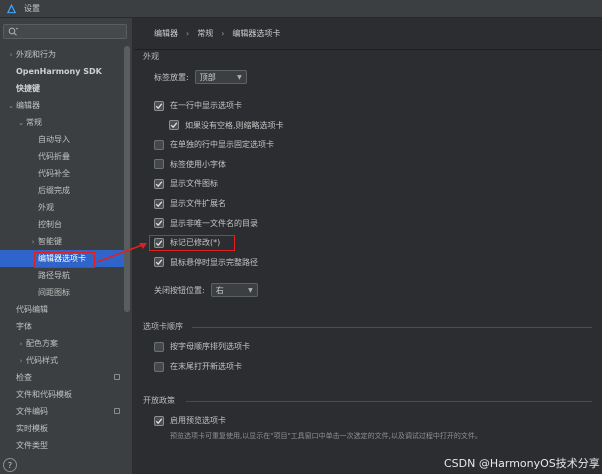 This screenshot has width=602, height=474. I want to click on option-row: 鼠标悬停时显示完整路径, so click(206, 262).